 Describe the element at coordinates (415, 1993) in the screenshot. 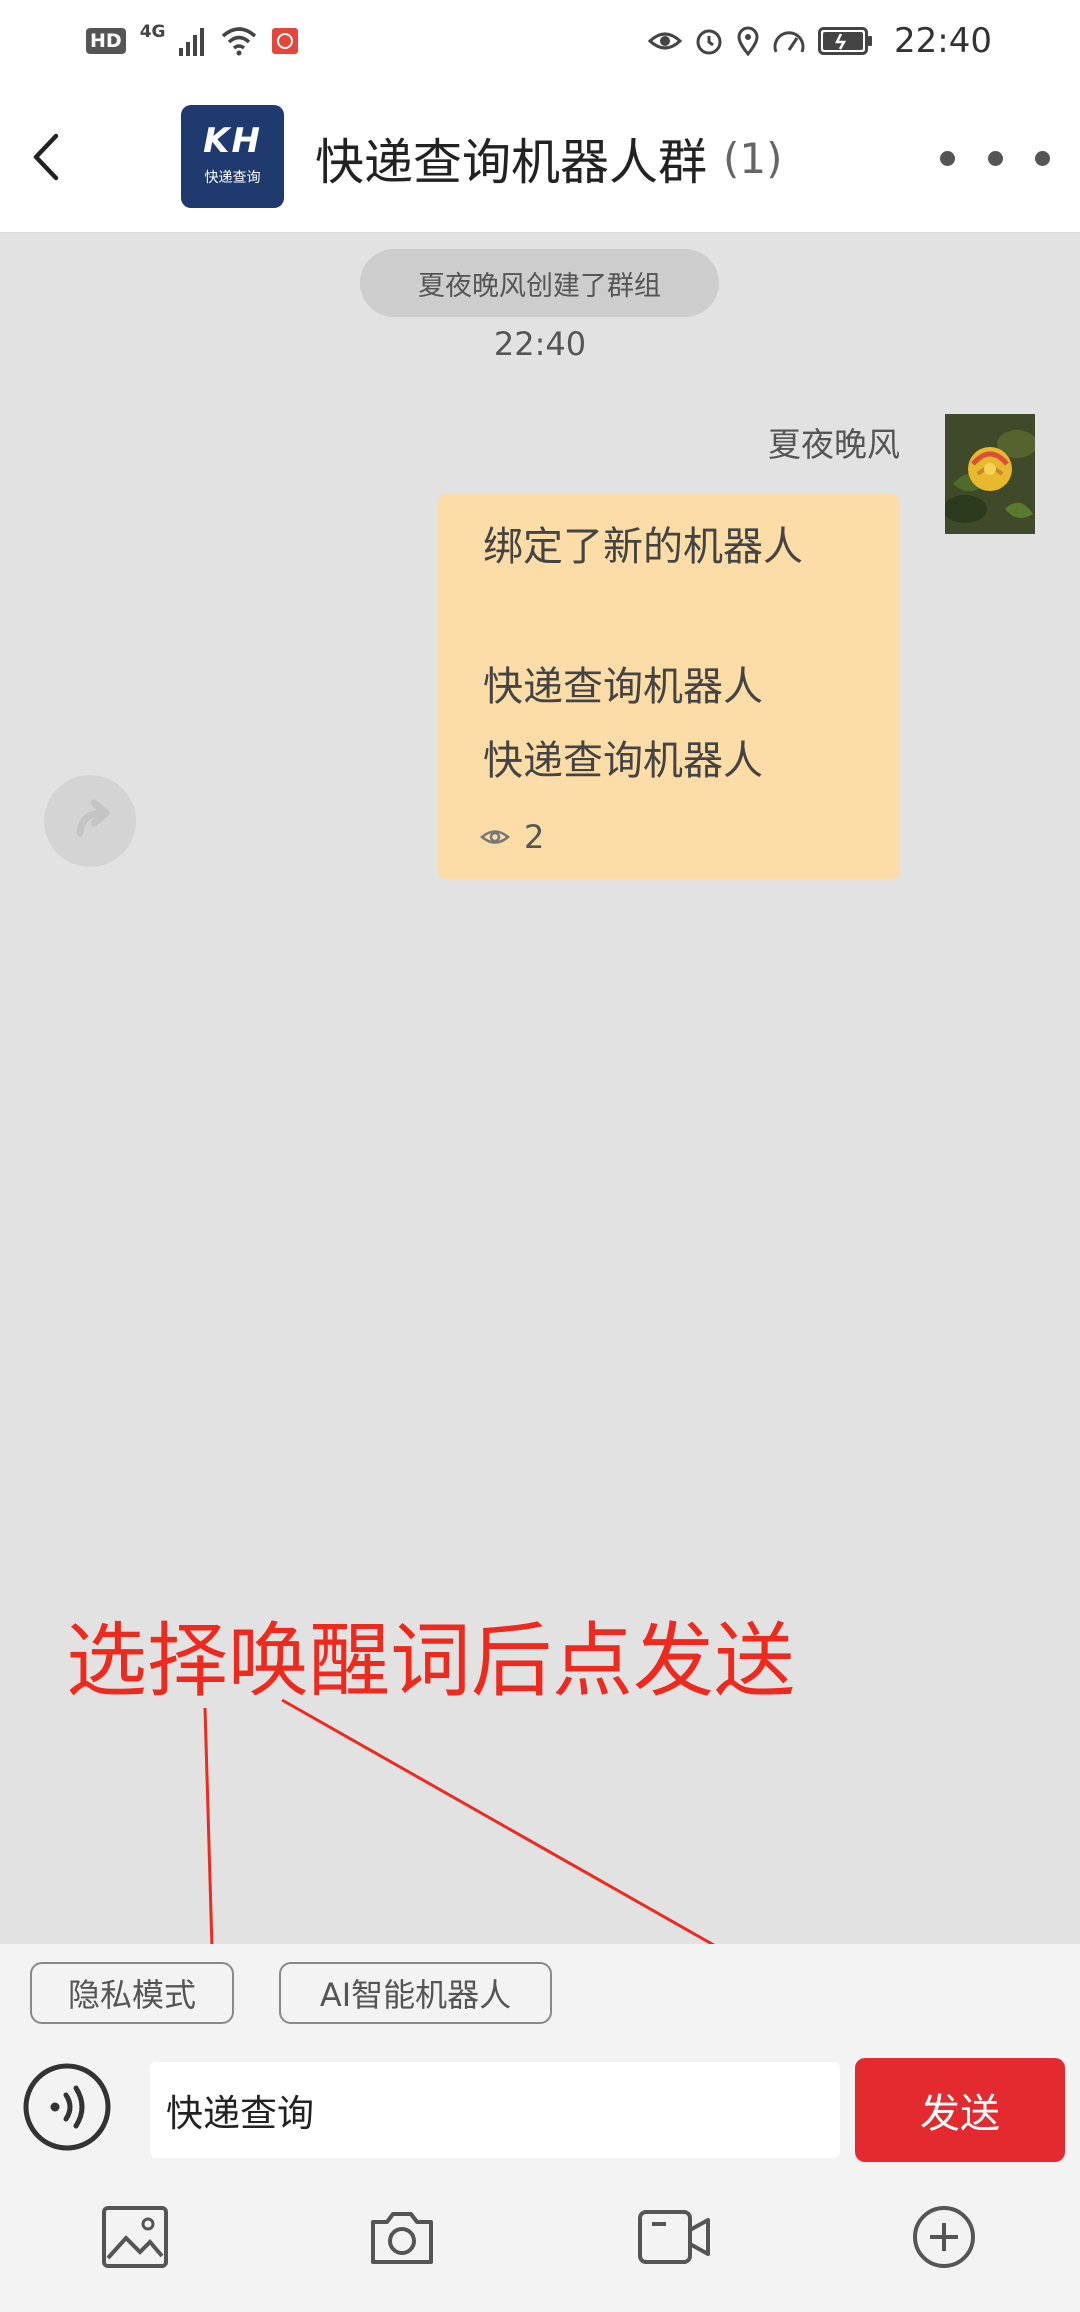

I see `ai-robot-button: AI智能机器人` at that location.